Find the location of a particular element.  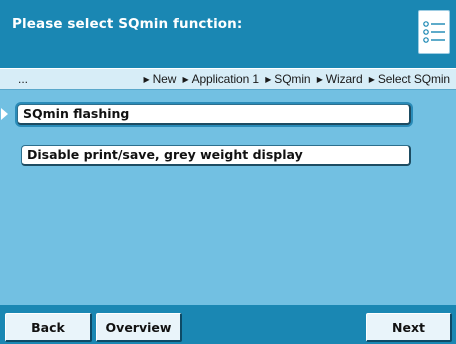

list-menu-icon is located at coordinates (434, 32).